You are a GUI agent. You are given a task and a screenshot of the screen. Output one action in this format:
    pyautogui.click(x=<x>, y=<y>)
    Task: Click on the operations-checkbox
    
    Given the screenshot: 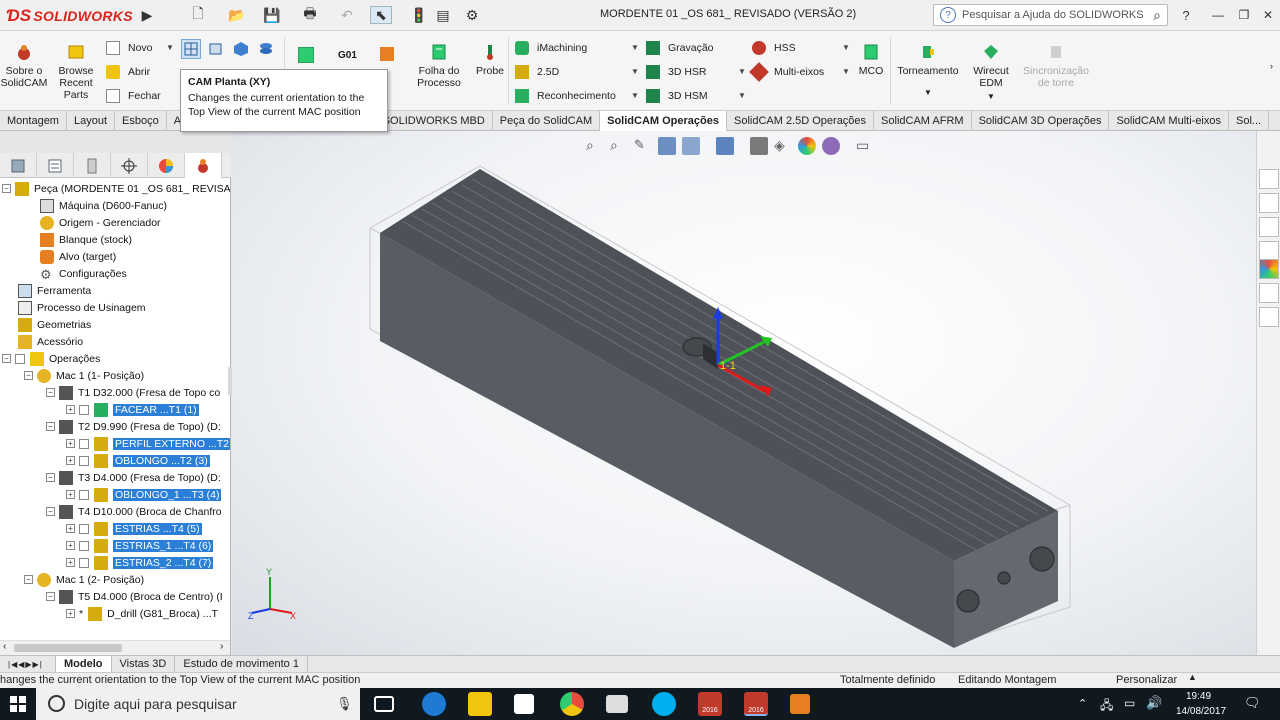 What is the action you would take?
    pyautogui.click(x=20, y=358)
    